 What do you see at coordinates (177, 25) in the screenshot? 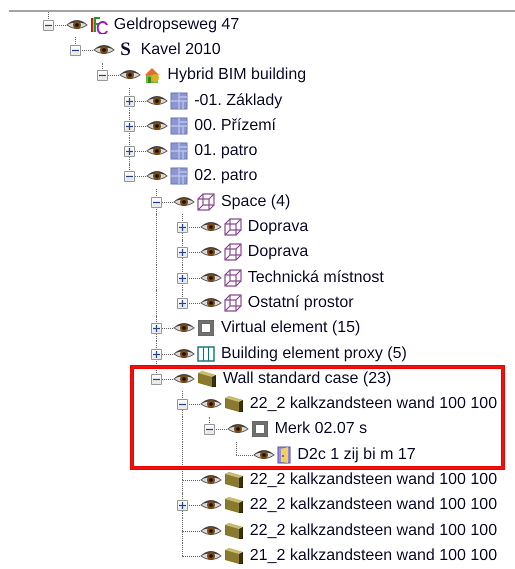
I see `tree-item-label: Geldropseweg 47` at bounding box center [177, 25].